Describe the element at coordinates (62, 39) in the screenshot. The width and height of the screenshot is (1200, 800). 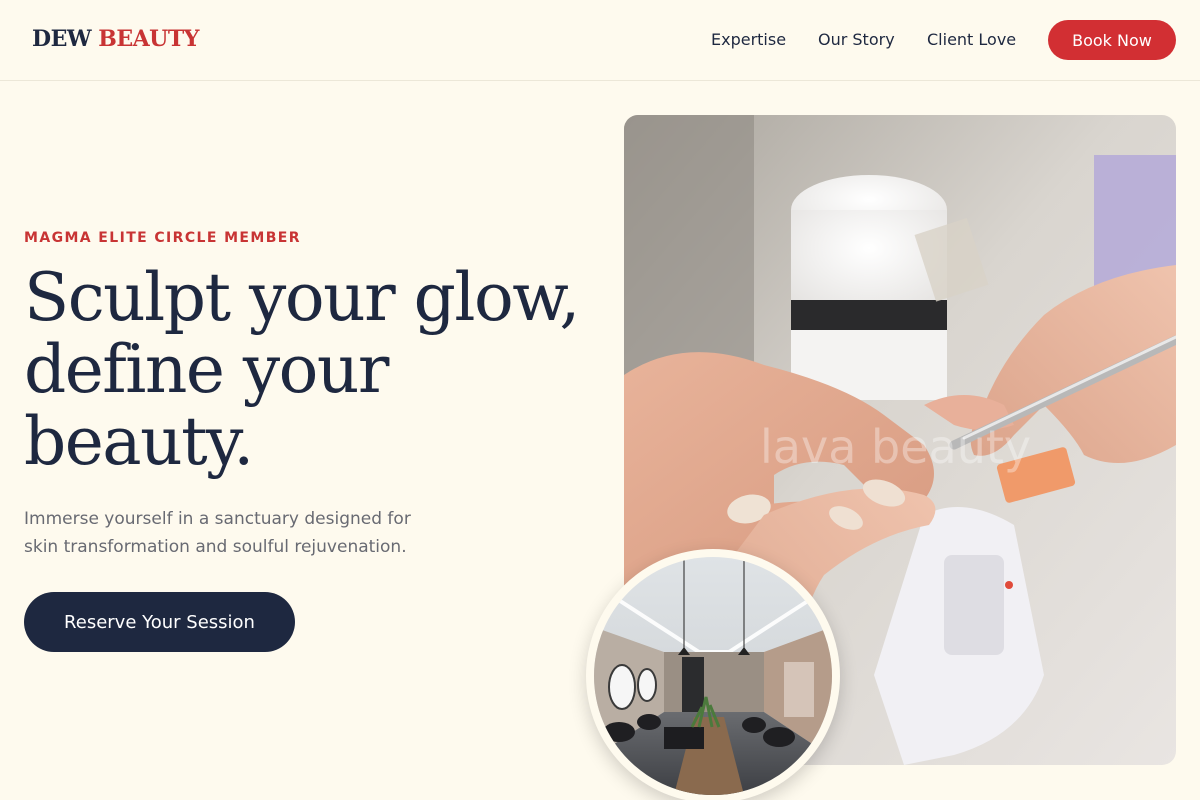
I see `logo-part-dew: DEW` at that location.